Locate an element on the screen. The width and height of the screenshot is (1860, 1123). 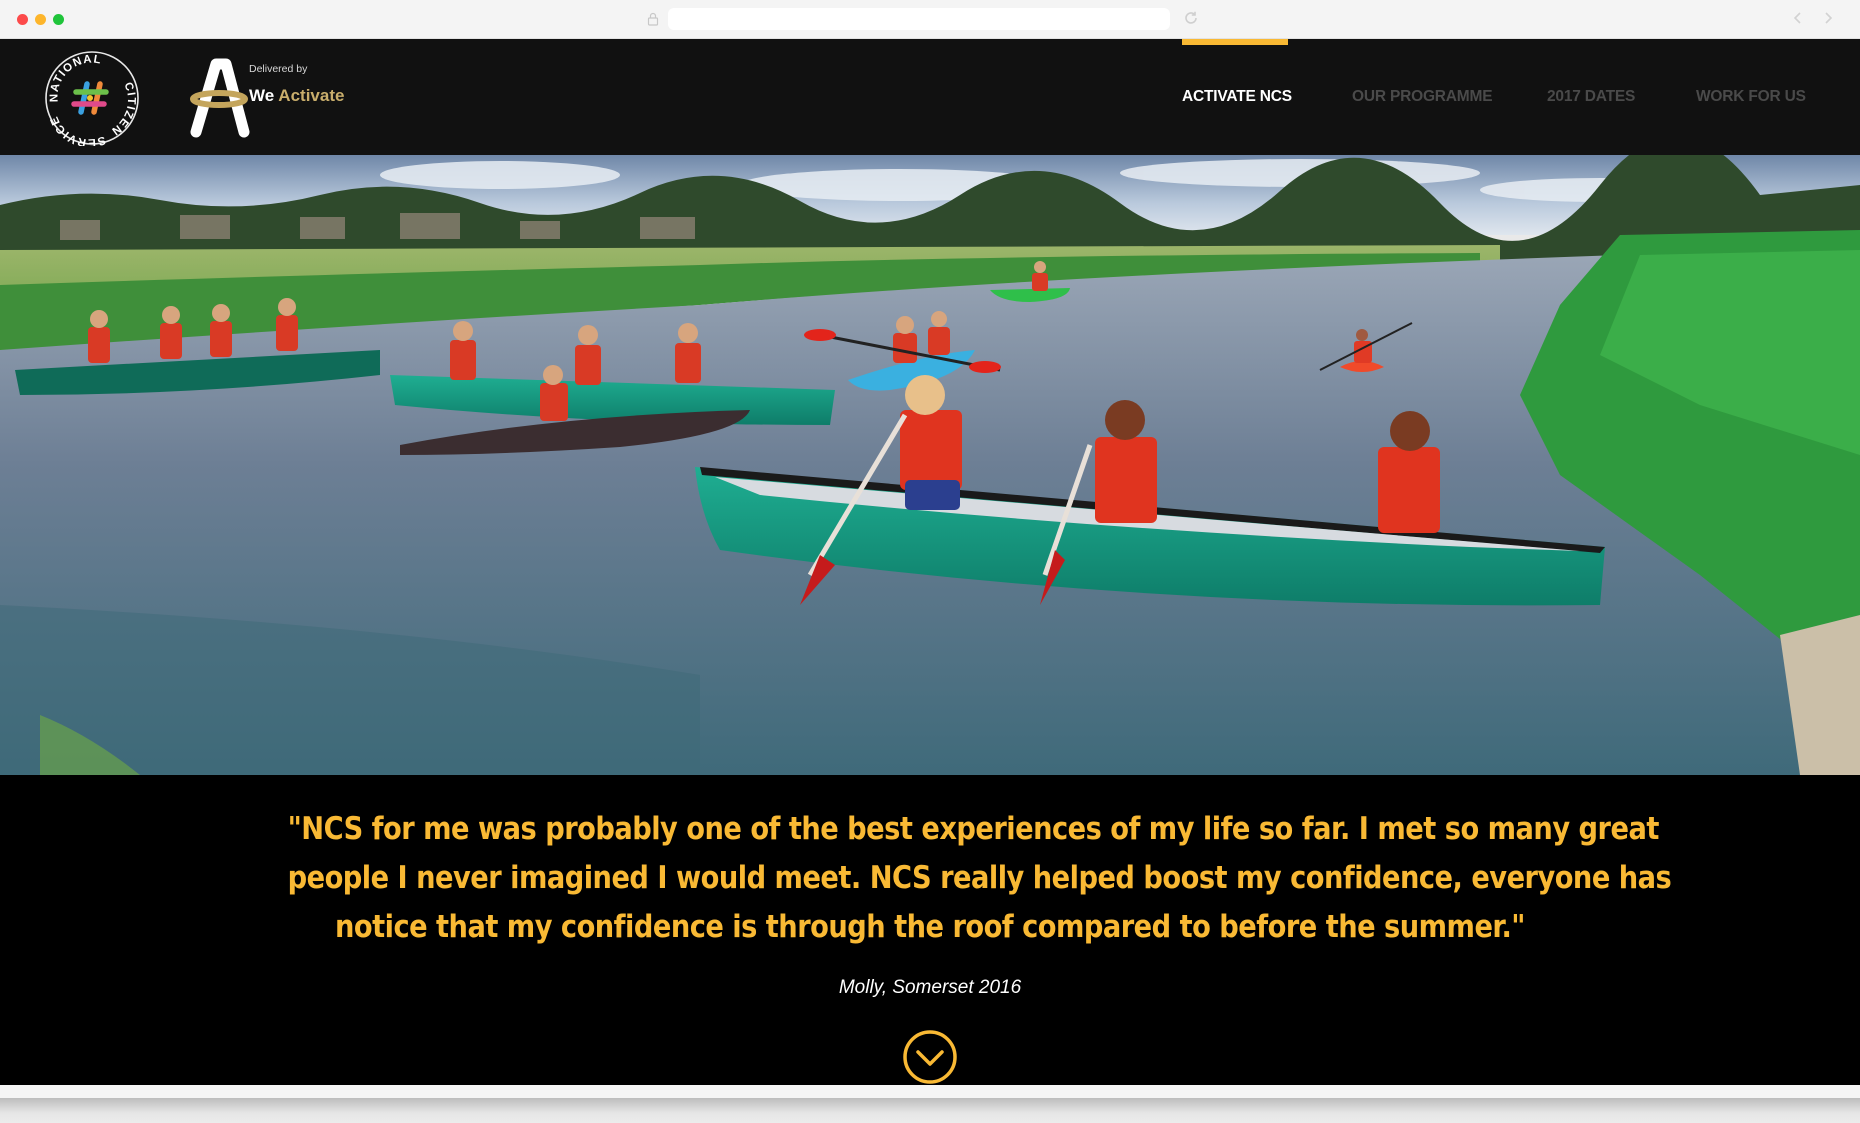
browser-chrome is located at coordinates (930, 19).